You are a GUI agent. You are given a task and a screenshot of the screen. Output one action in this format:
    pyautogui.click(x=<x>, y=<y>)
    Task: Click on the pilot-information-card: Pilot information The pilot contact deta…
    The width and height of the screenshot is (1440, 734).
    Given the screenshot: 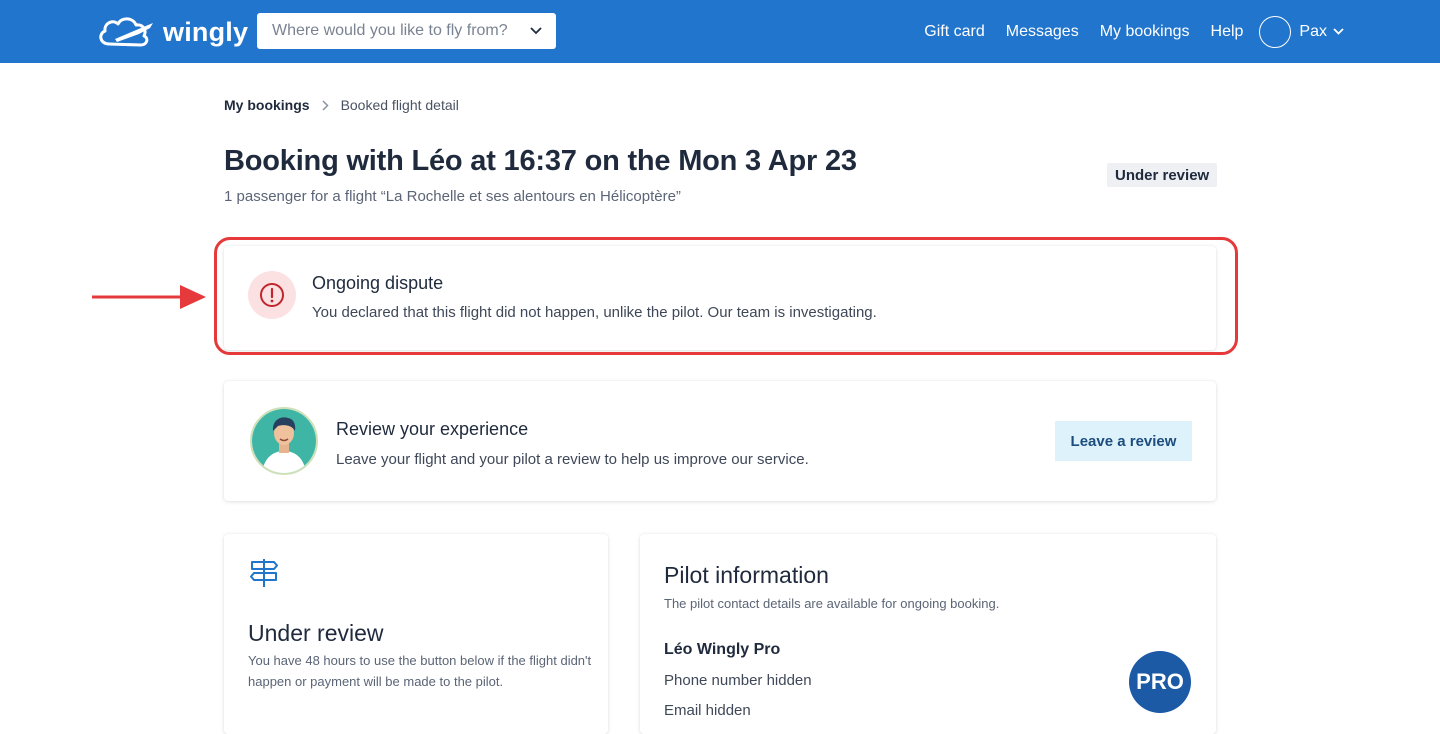 What is the action you would take?
    pyautogui.click(x=928, y=634)
    